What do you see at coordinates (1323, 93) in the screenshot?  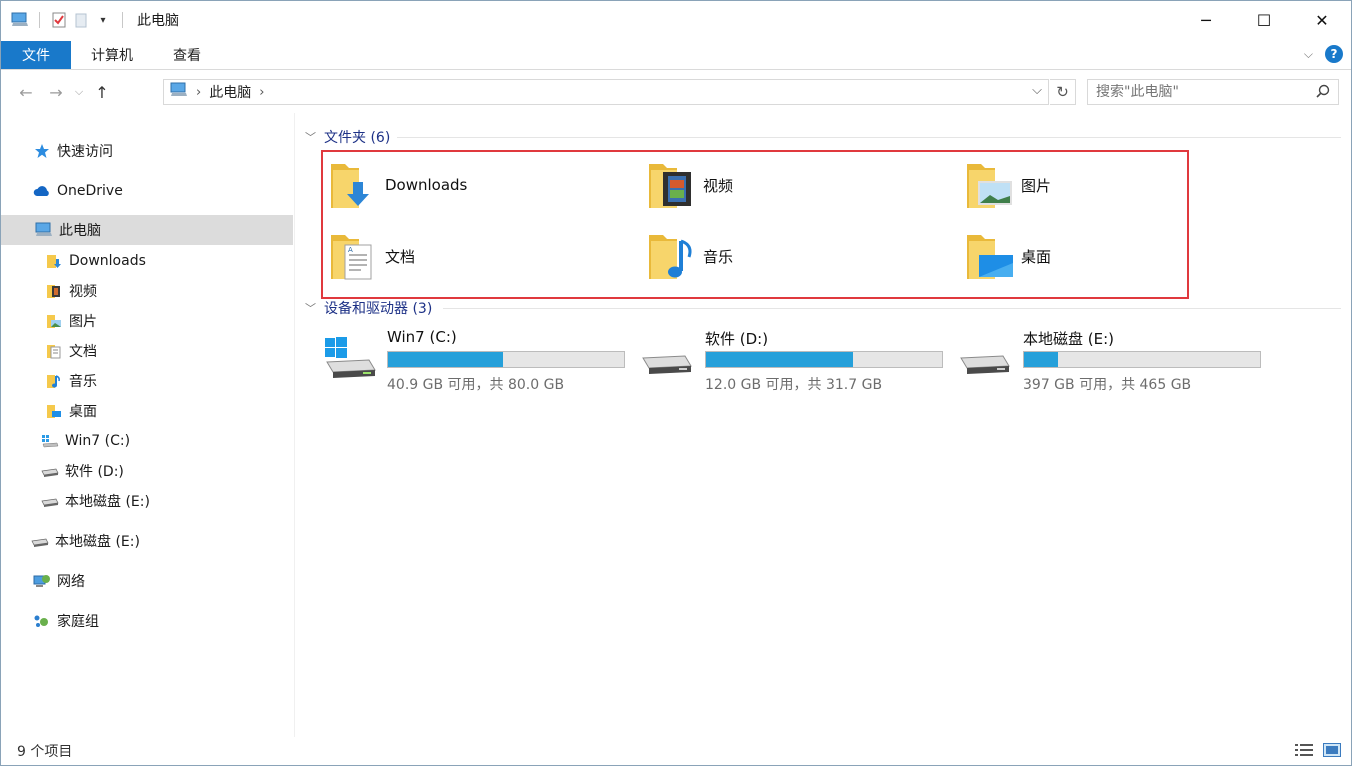 I see `search-icon` at bounding box center [1323, 93].